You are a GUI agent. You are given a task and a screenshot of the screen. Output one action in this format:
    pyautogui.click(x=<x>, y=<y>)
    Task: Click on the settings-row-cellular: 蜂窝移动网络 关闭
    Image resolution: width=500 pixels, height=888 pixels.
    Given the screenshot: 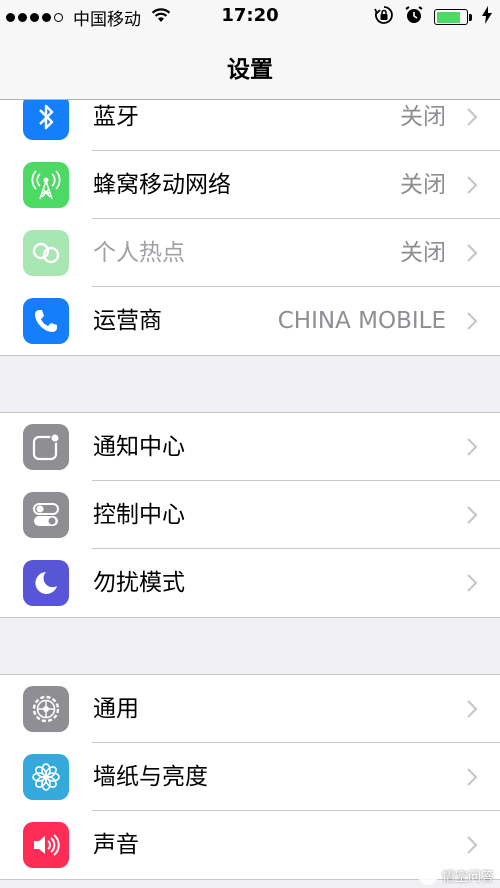 What is the action you would take?
    pyautogui.click(x=250, y=185)
    